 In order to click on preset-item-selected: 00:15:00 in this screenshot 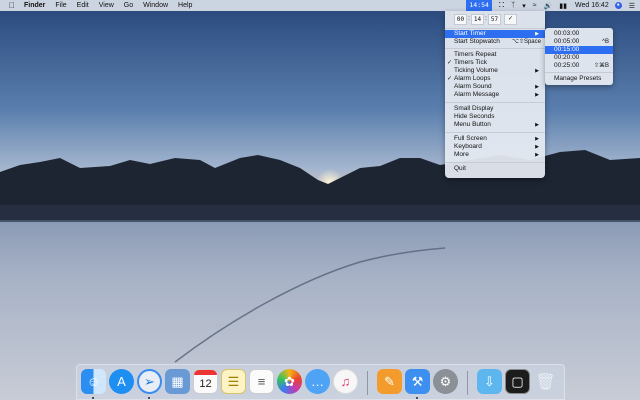, I will do `click(579, 50)`.